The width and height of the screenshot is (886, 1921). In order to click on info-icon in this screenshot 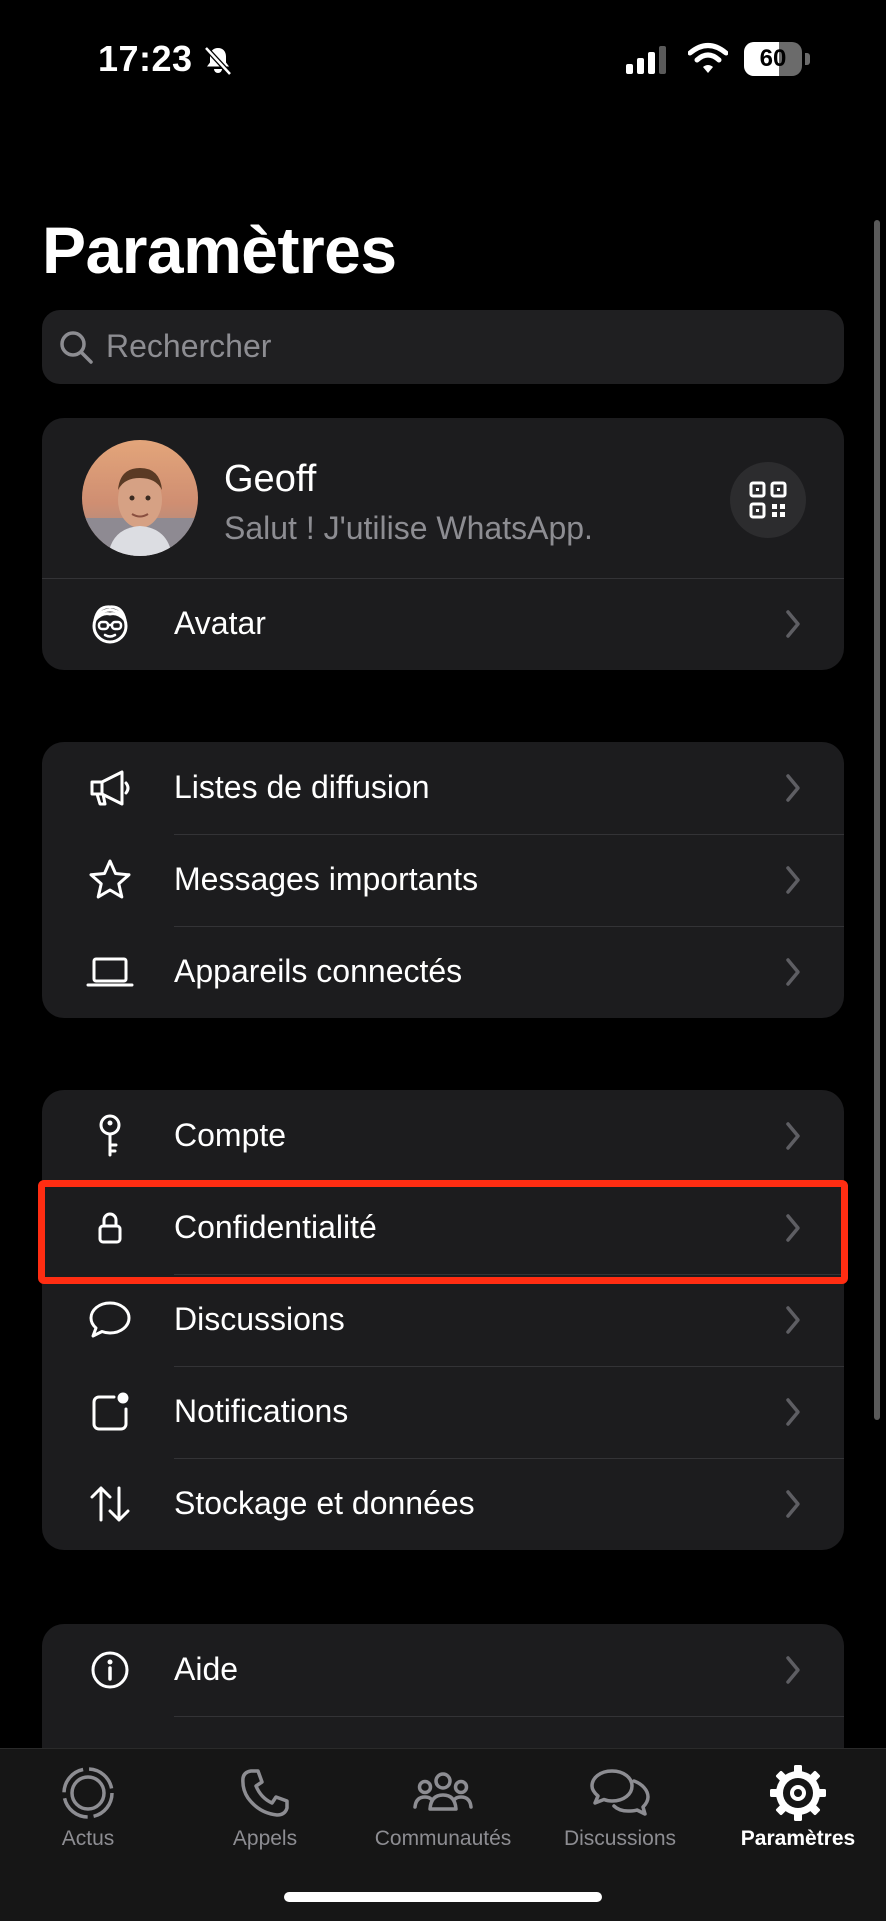, I will do `click(110, 1670)`.